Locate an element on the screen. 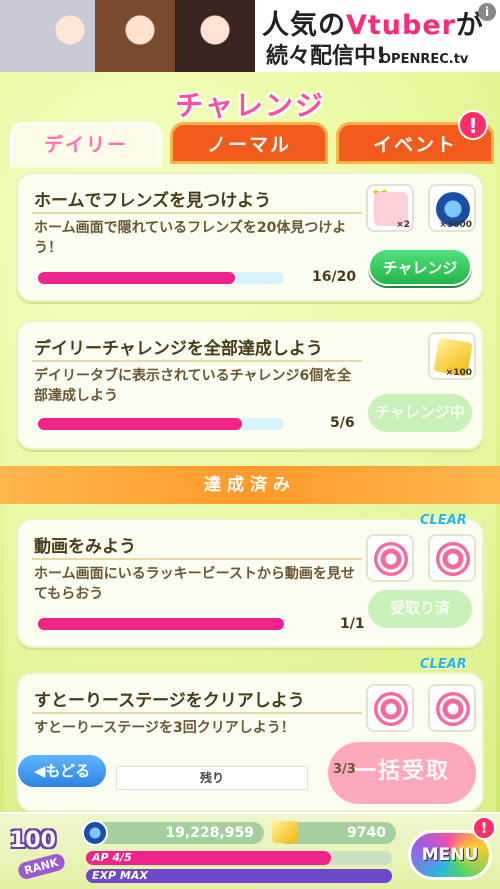 The height and width of the screenshot is (889, 500). reward-item: ★★ ×2 is located at coordinates (390, 208).